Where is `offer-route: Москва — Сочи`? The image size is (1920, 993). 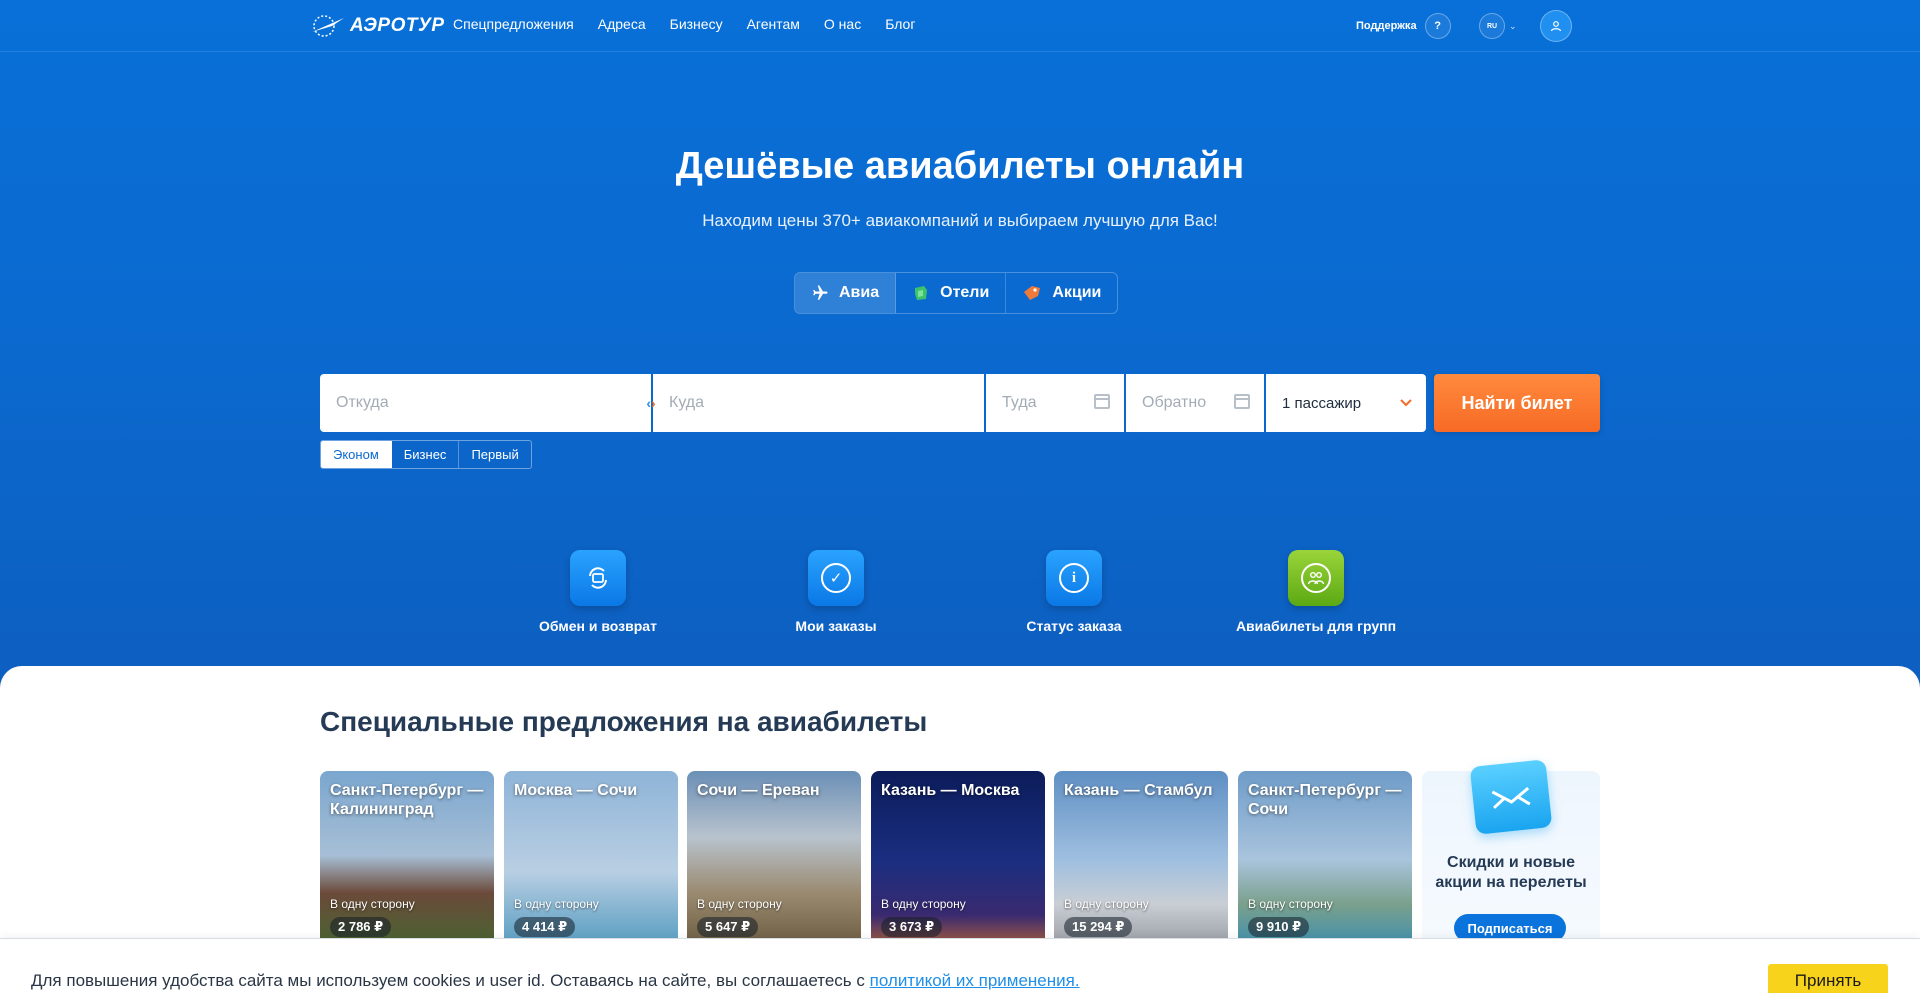
offer-route: Москва — Сочи is located at coordinates (576, 790).